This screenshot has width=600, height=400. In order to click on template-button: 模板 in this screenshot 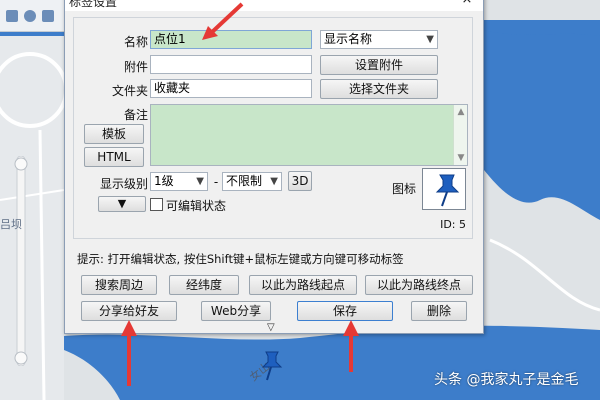, I will do `click(114, 134)`.